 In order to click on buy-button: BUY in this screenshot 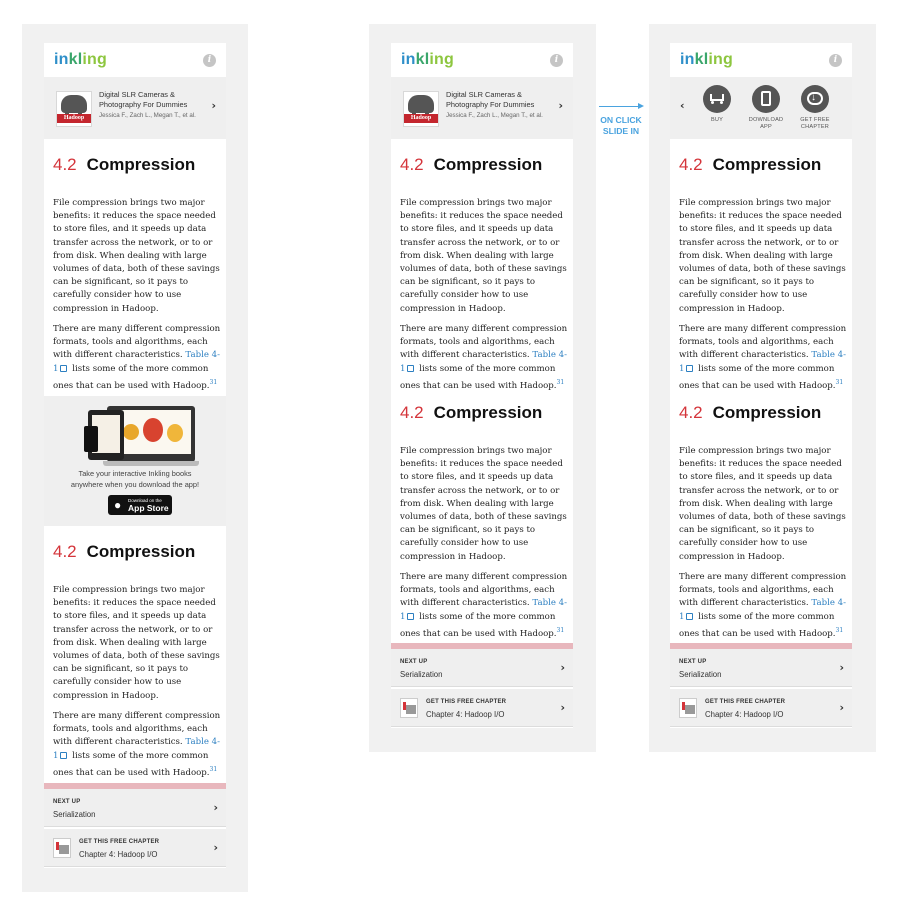, I will do `click(717, 104)`.